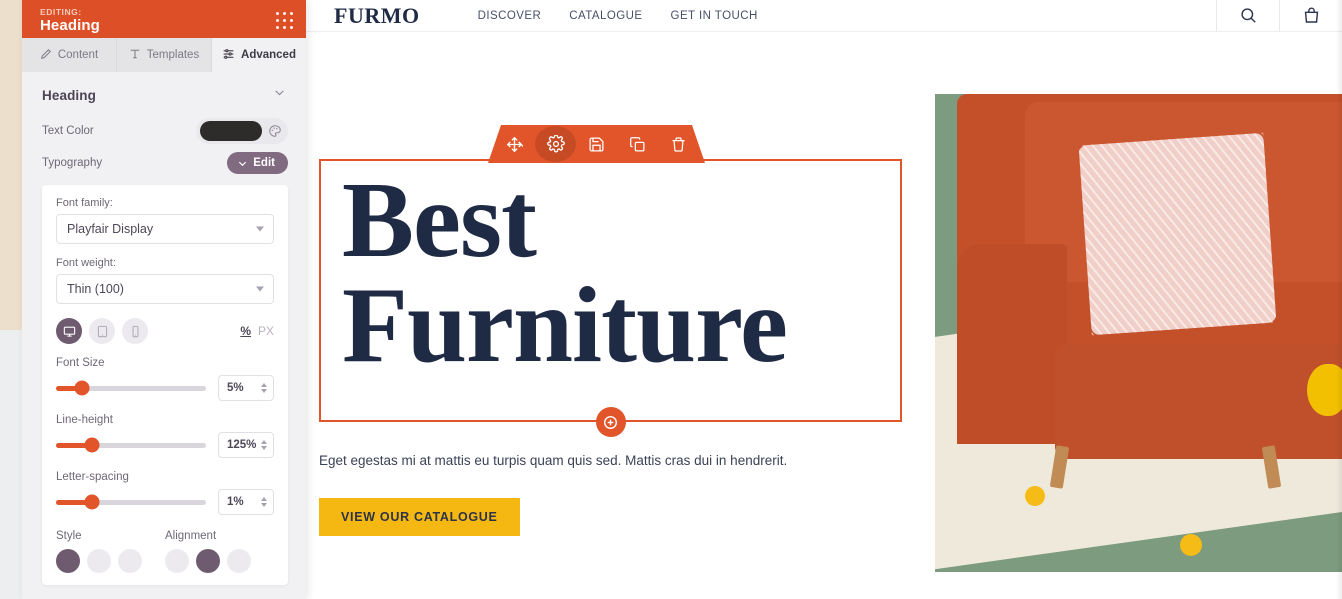  I want to click on device-and-unit-row: % PX, so click(165, 331).